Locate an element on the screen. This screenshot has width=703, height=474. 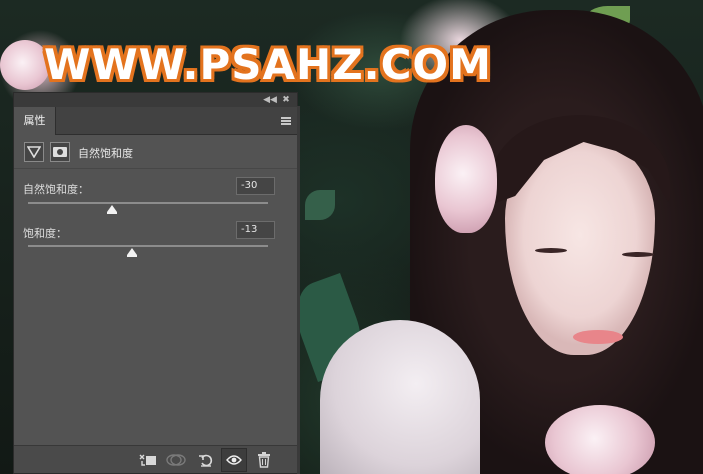
close-icon: ✖ is located at coordinates (286, 100).